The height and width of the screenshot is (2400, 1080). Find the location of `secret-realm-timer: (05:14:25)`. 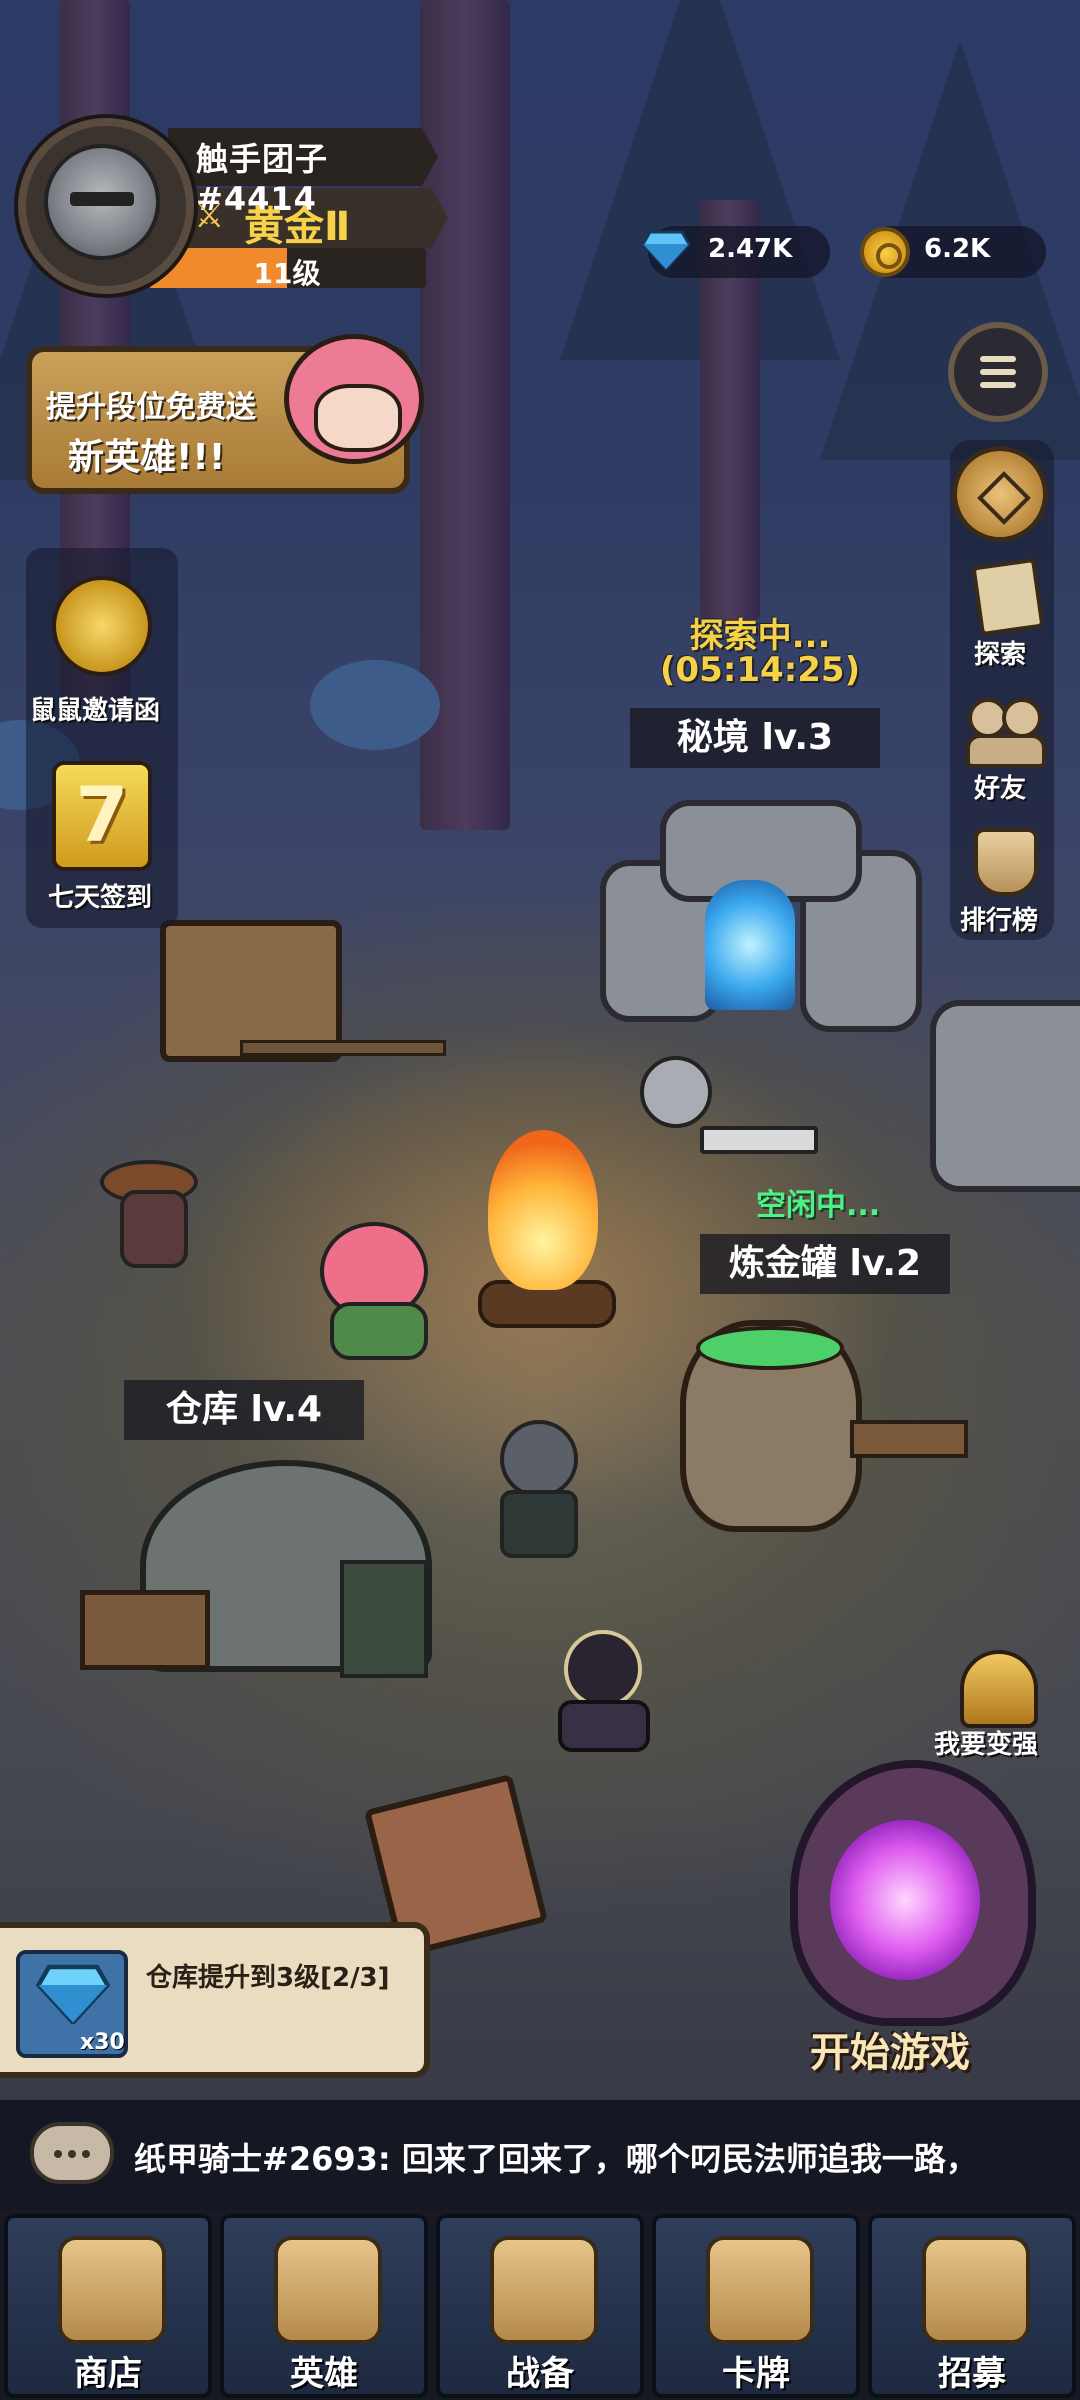

secret-realm-timer: (05:14:25) is located at coordinates (760, 670).